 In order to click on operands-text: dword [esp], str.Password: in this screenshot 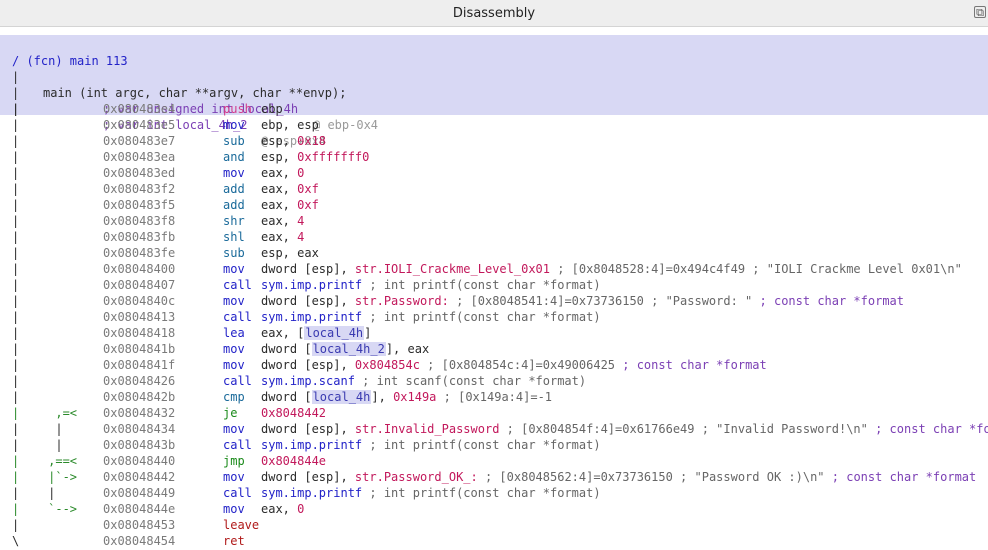, I will do `click(355, 301)`.